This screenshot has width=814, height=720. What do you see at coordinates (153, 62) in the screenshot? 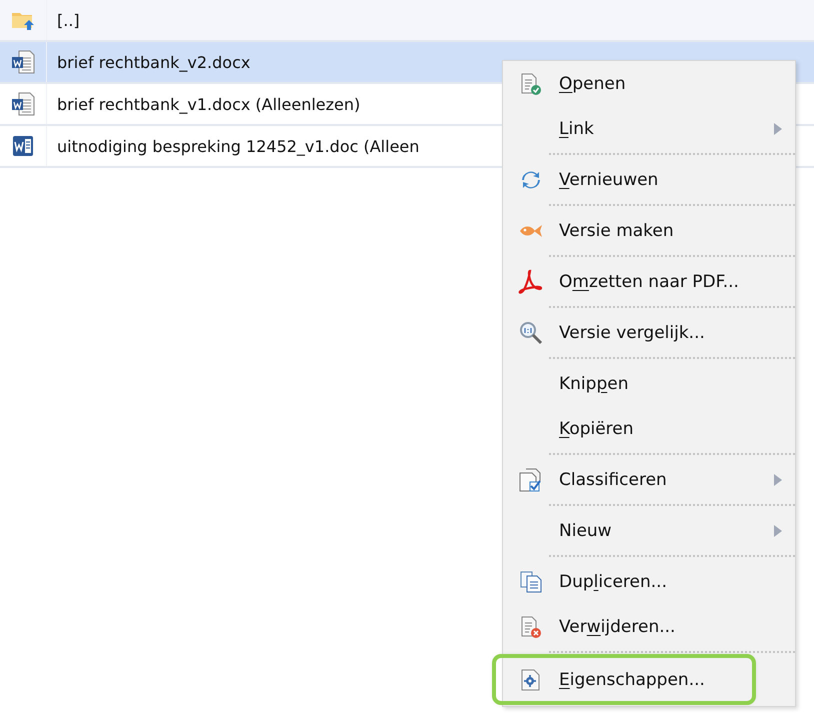
I see `file-name: brief rechtbank_v2.docx` at bounding box center [153, 62].